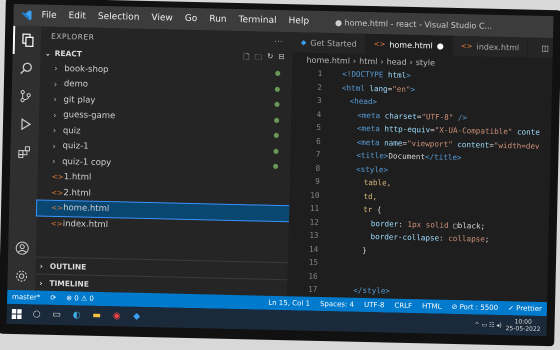  What do you see at coordinates (384, 223) in the screenshot?
I see `code-token: border` at bounding box center [384, 223].